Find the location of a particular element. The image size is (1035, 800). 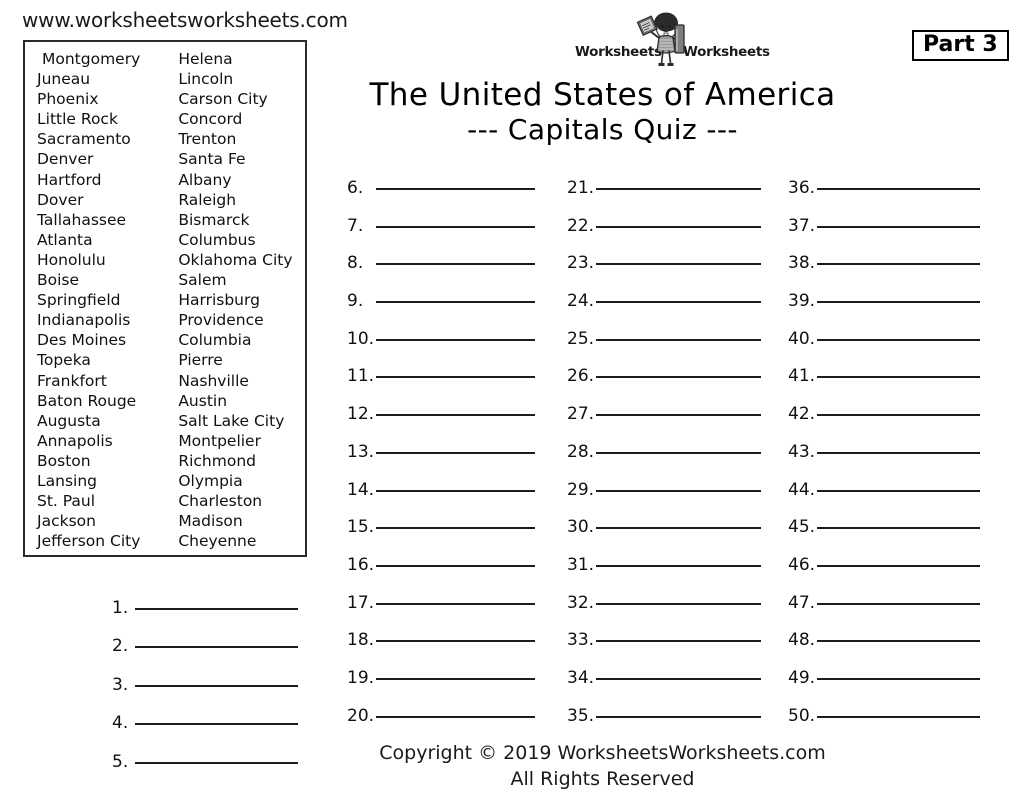

word-bank-item: Augusta is located at coordinates (69, 420).